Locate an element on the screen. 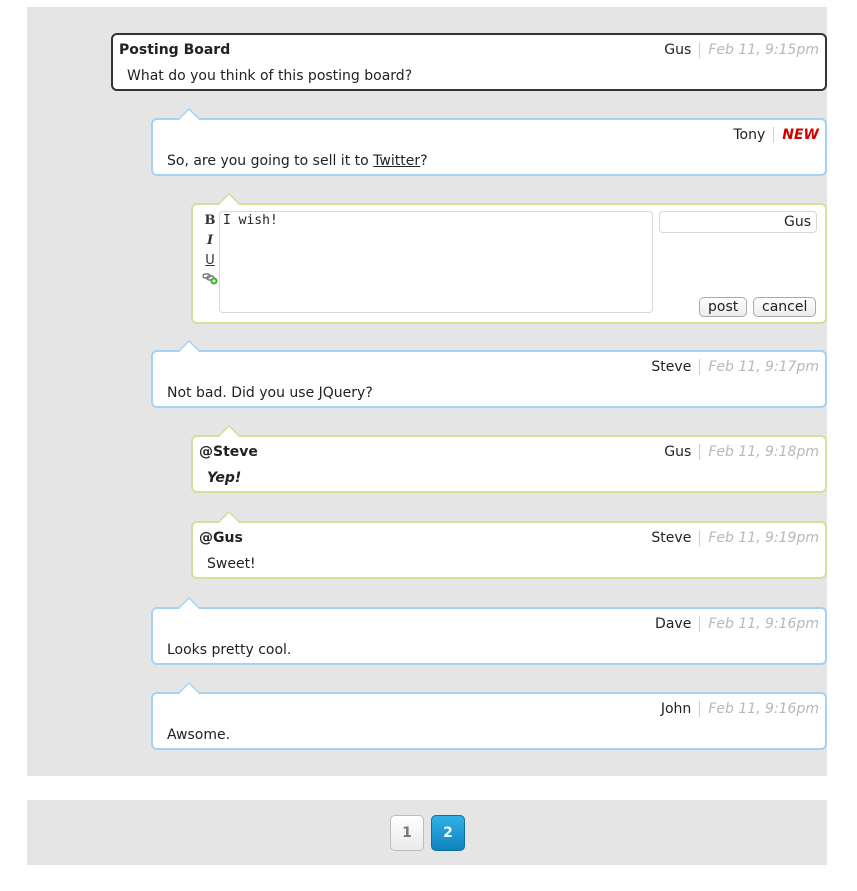 Image resolution: width=857 pixels, height=891 pixels. reply-editor: B I U I wish! post cancel is located at coordinates (509, 258).